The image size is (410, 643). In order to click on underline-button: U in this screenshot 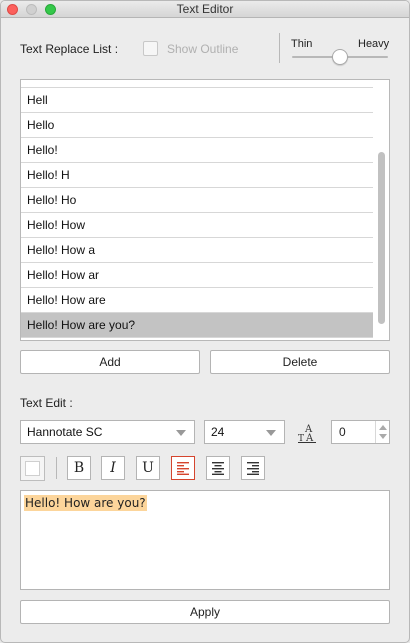, I will do `click(148, 468)`.